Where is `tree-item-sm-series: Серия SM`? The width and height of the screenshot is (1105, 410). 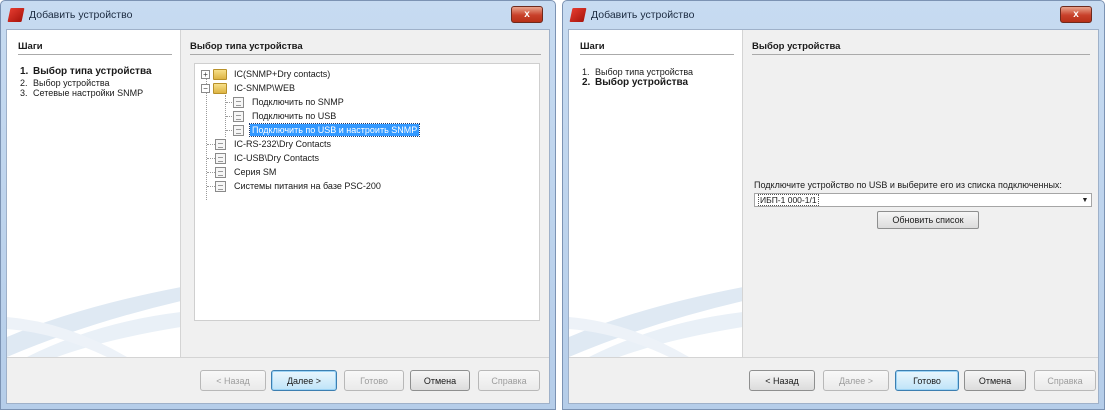 tree-item-sm-series: Серия SM is located at coordinates (246, 172).